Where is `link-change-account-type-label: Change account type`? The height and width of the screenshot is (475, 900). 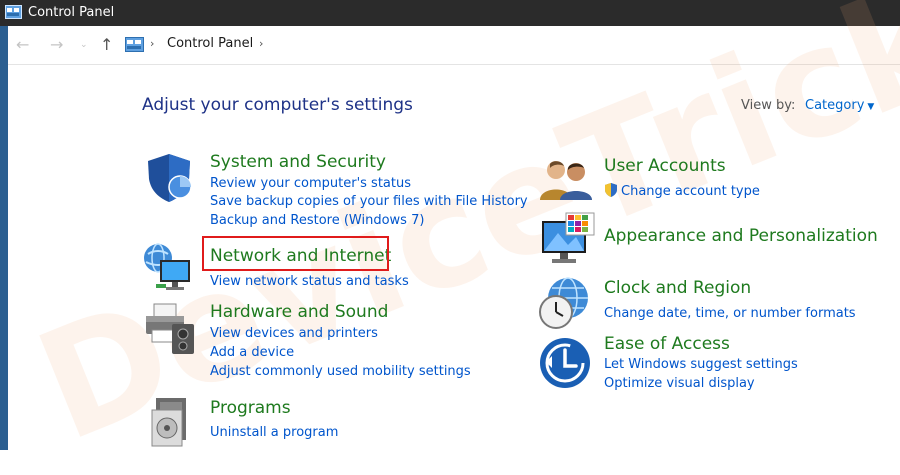
link-change-account-type-label: Change account type is located at coordinates (690, 191).